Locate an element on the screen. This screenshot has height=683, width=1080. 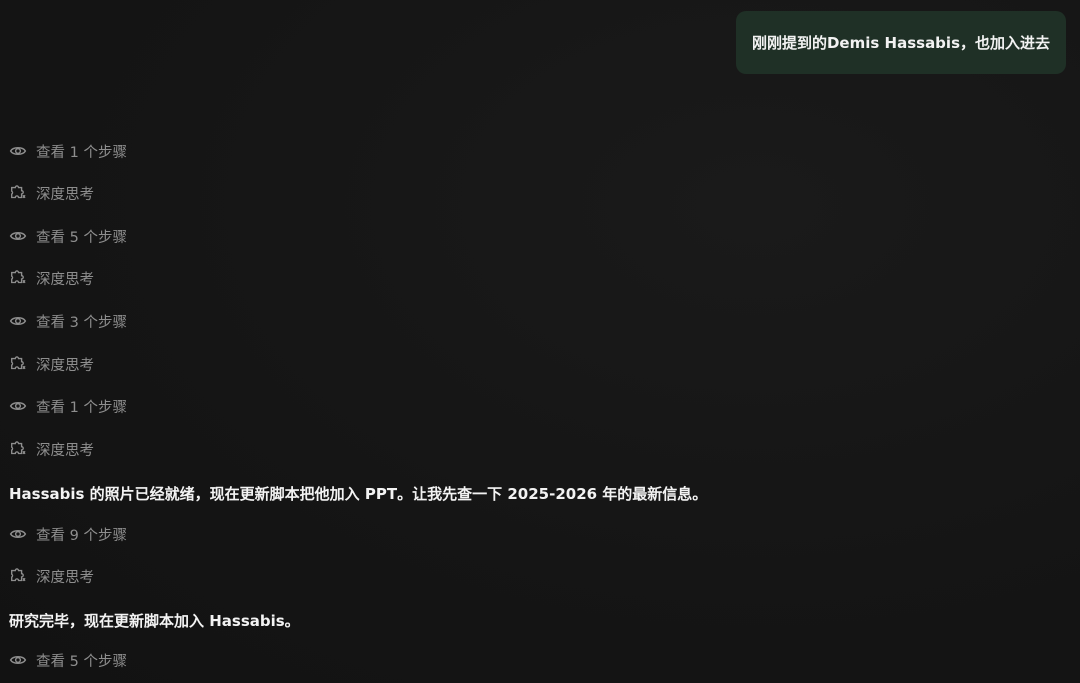
user-message-bubble: 刚刚提到的Demis Hassabis，也加入进去 is located at coordinates (900, 42).